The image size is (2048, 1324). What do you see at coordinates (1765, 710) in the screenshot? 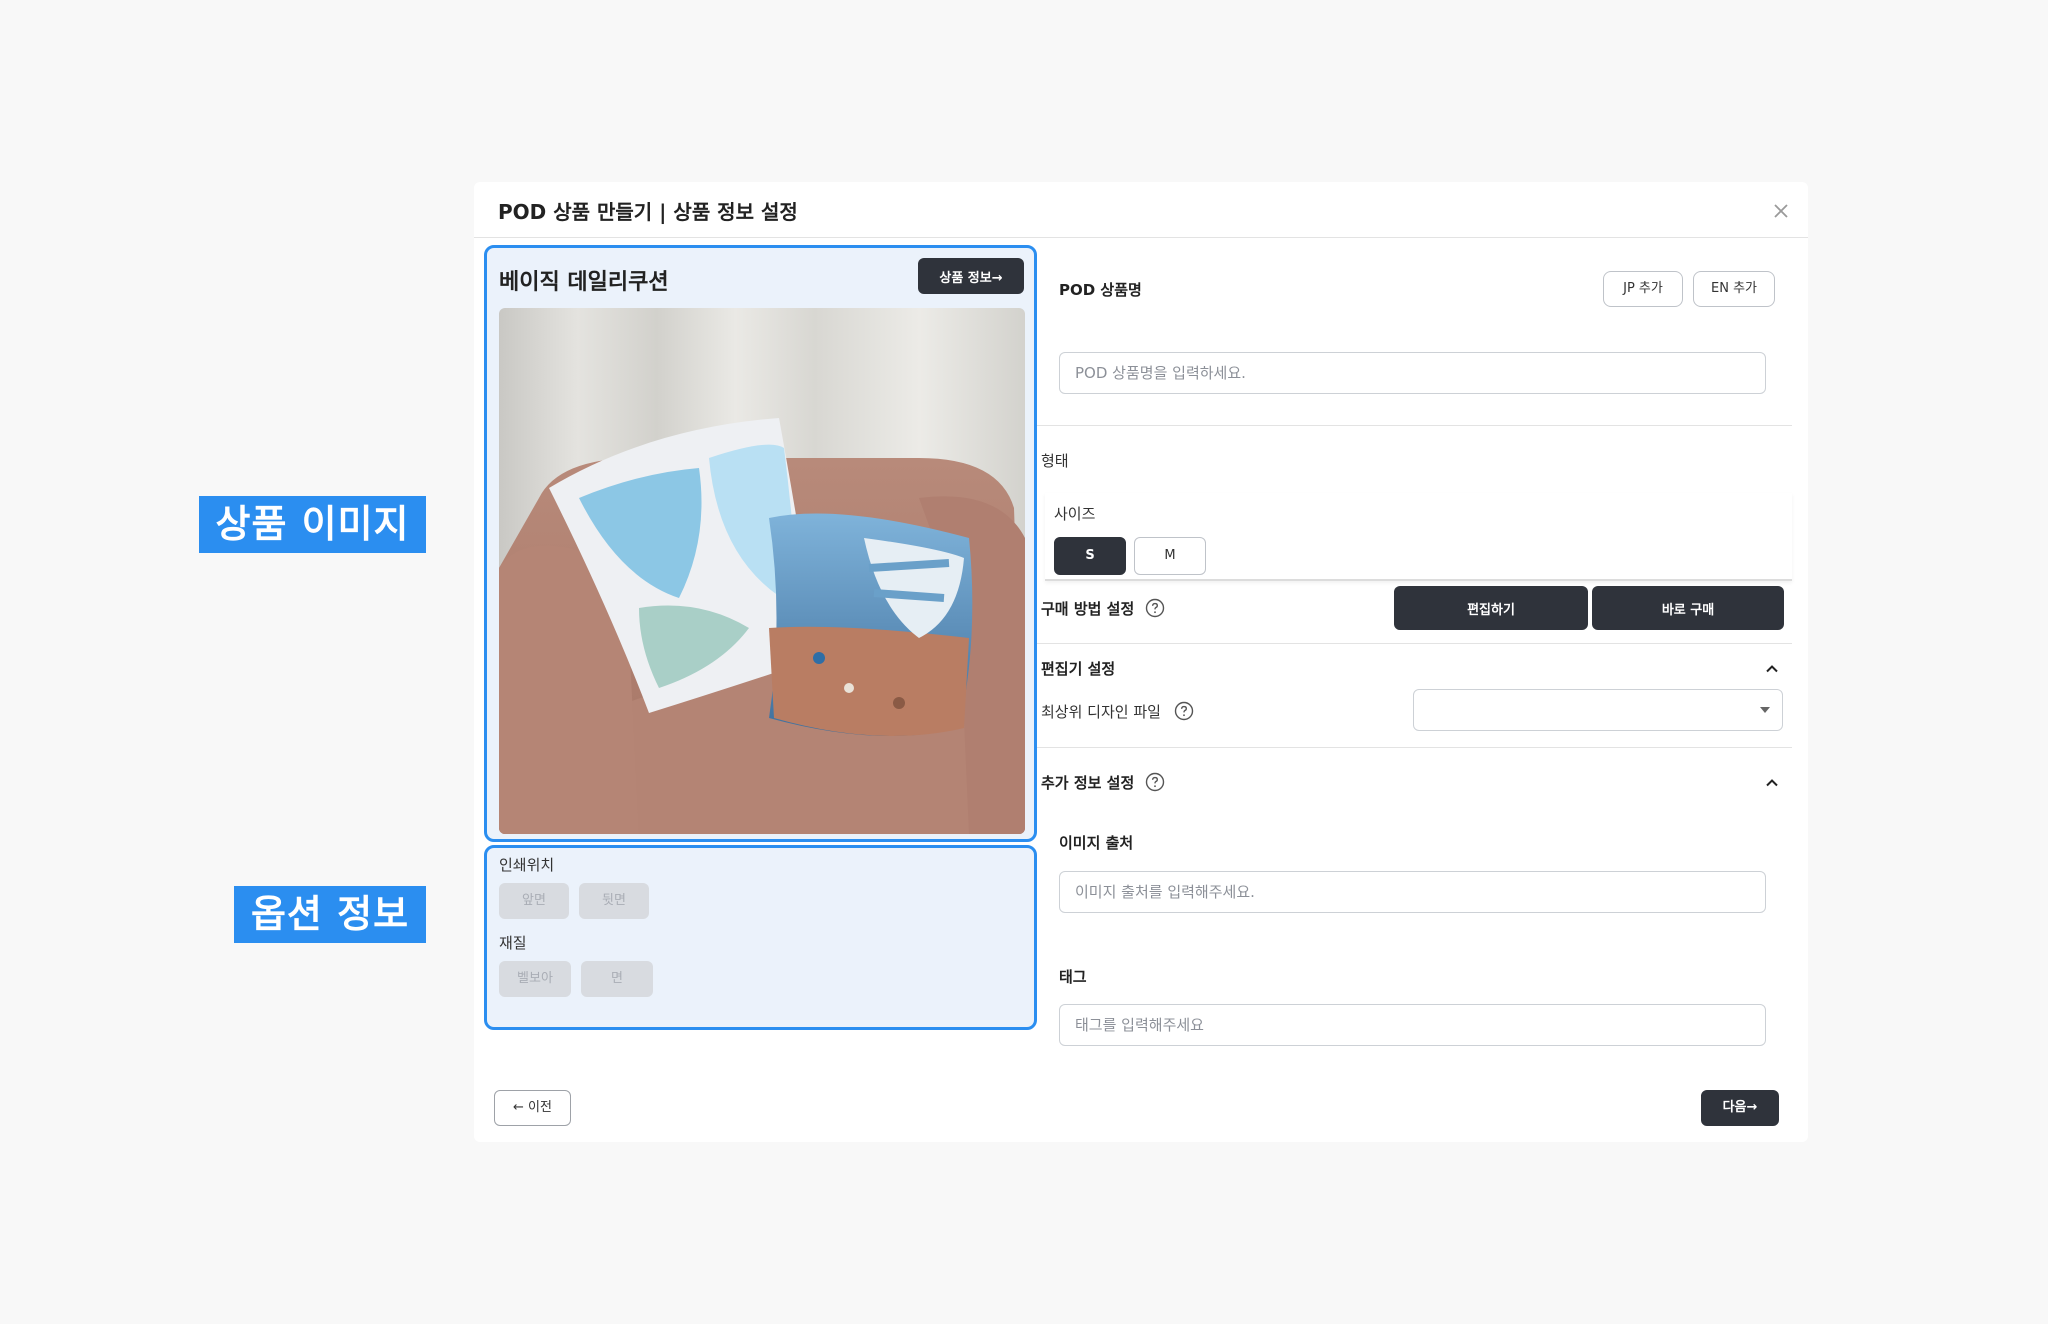
I see `chevron-down-icon` at bounding box center [1765, 710].